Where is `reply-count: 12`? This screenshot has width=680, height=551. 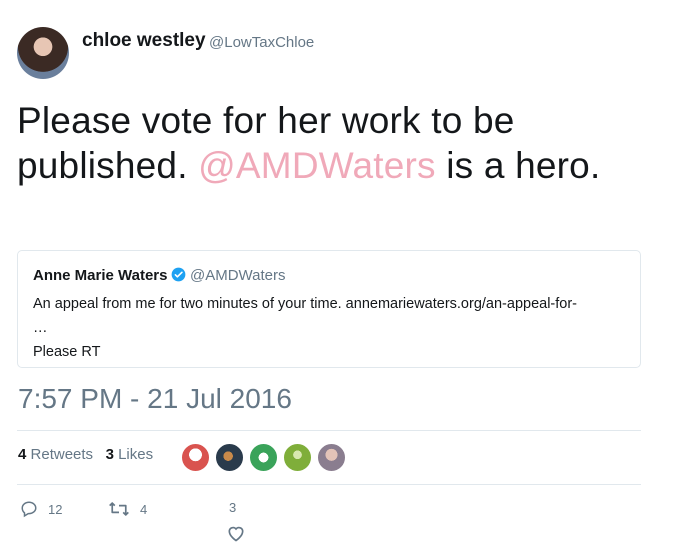 reply-count: 12 is located at coordinates (55, 509).